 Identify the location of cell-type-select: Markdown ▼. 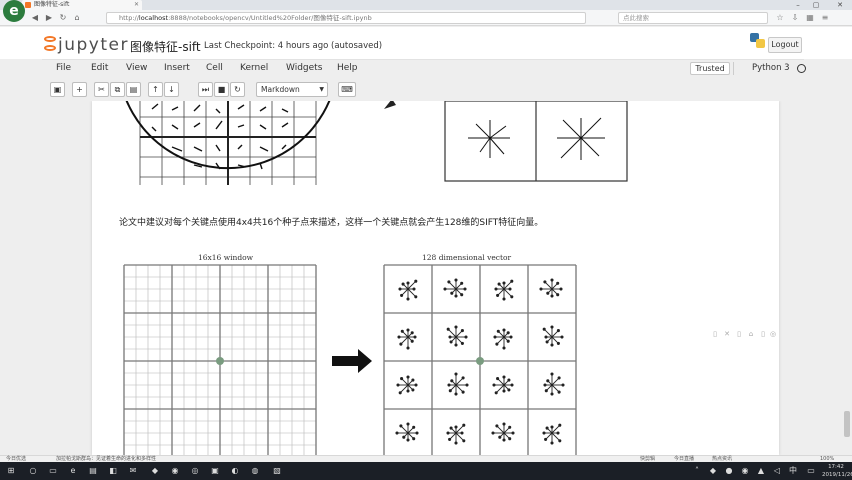
(292, 89).